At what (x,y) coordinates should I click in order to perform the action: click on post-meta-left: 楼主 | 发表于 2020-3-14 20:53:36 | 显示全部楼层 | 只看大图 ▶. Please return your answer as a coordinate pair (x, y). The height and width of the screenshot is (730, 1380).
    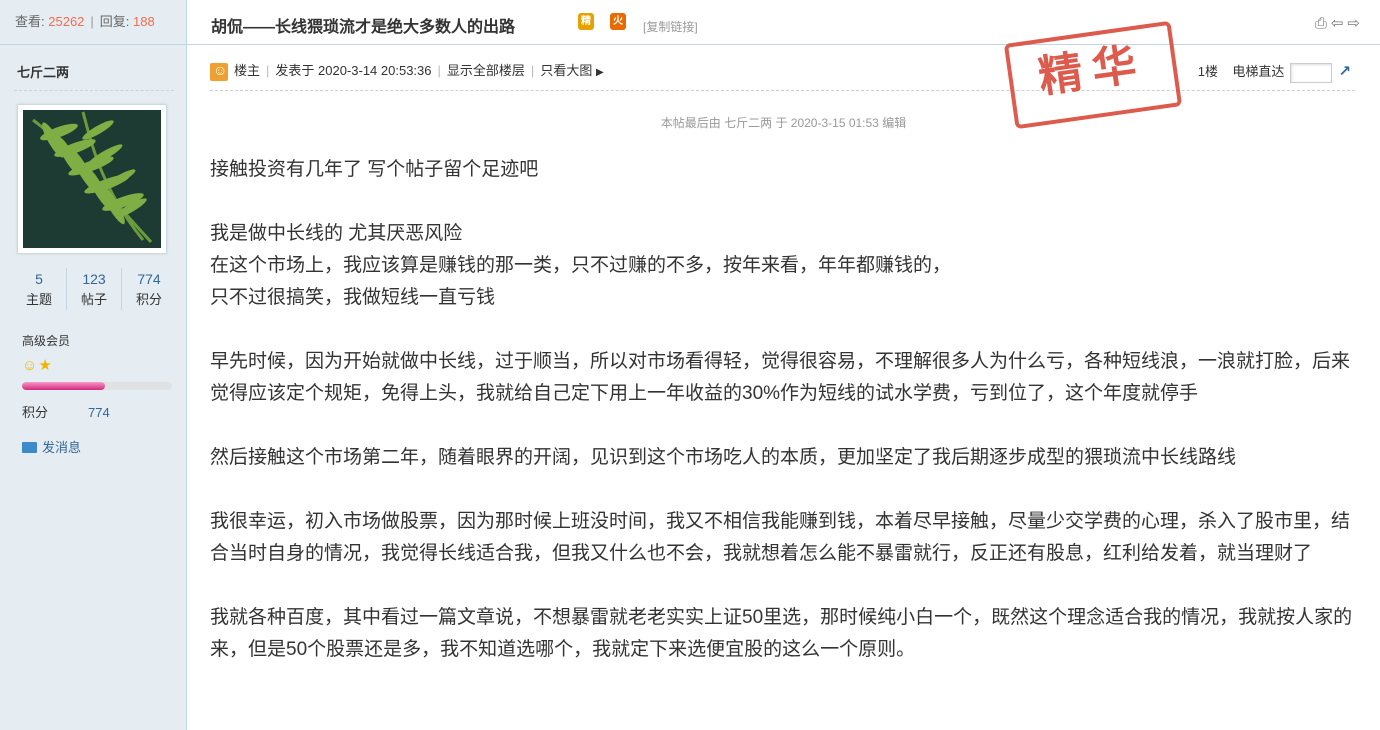
    Looking at the image, I should click on (407, 70).